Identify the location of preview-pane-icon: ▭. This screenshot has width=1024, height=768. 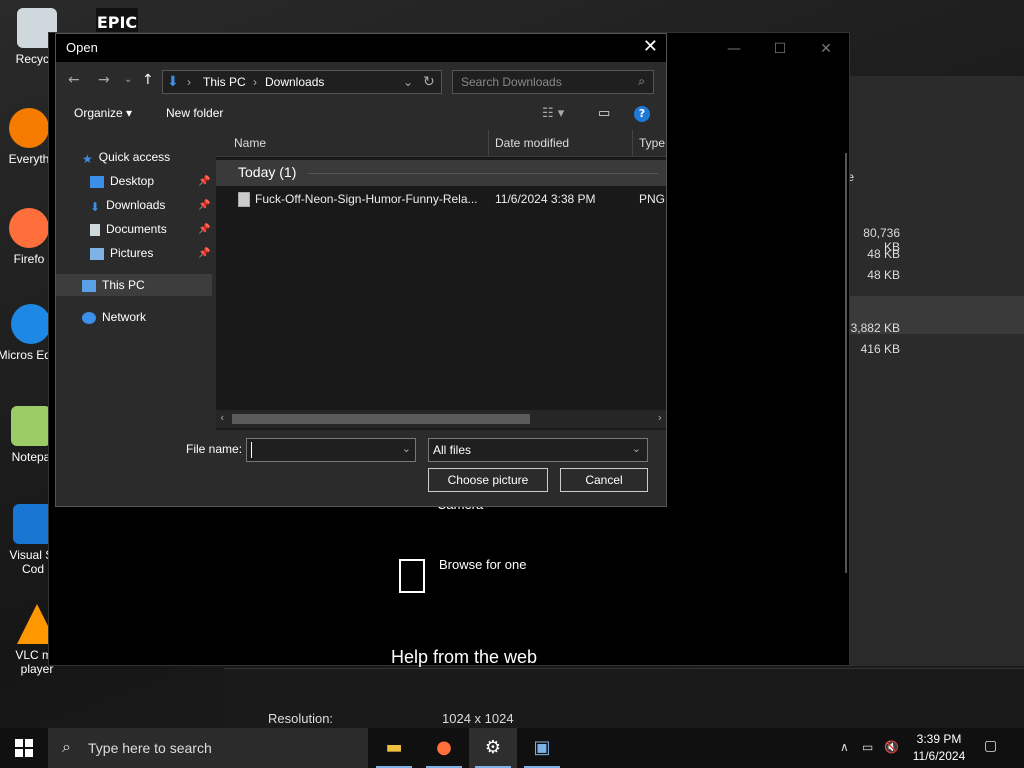
(604, 113).